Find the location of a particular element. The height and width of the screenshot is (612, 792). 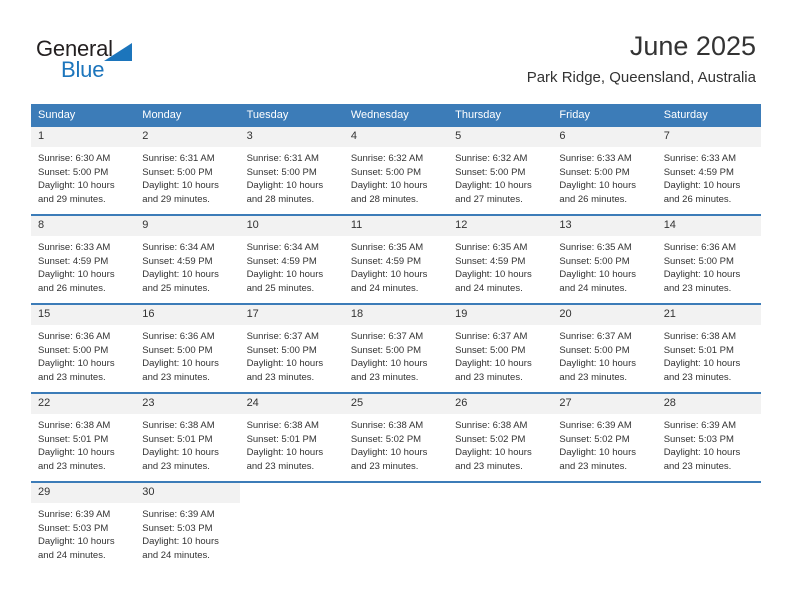

sunrise-text: Sunrise: 6:33 AM is located at coordinates (74, 247).